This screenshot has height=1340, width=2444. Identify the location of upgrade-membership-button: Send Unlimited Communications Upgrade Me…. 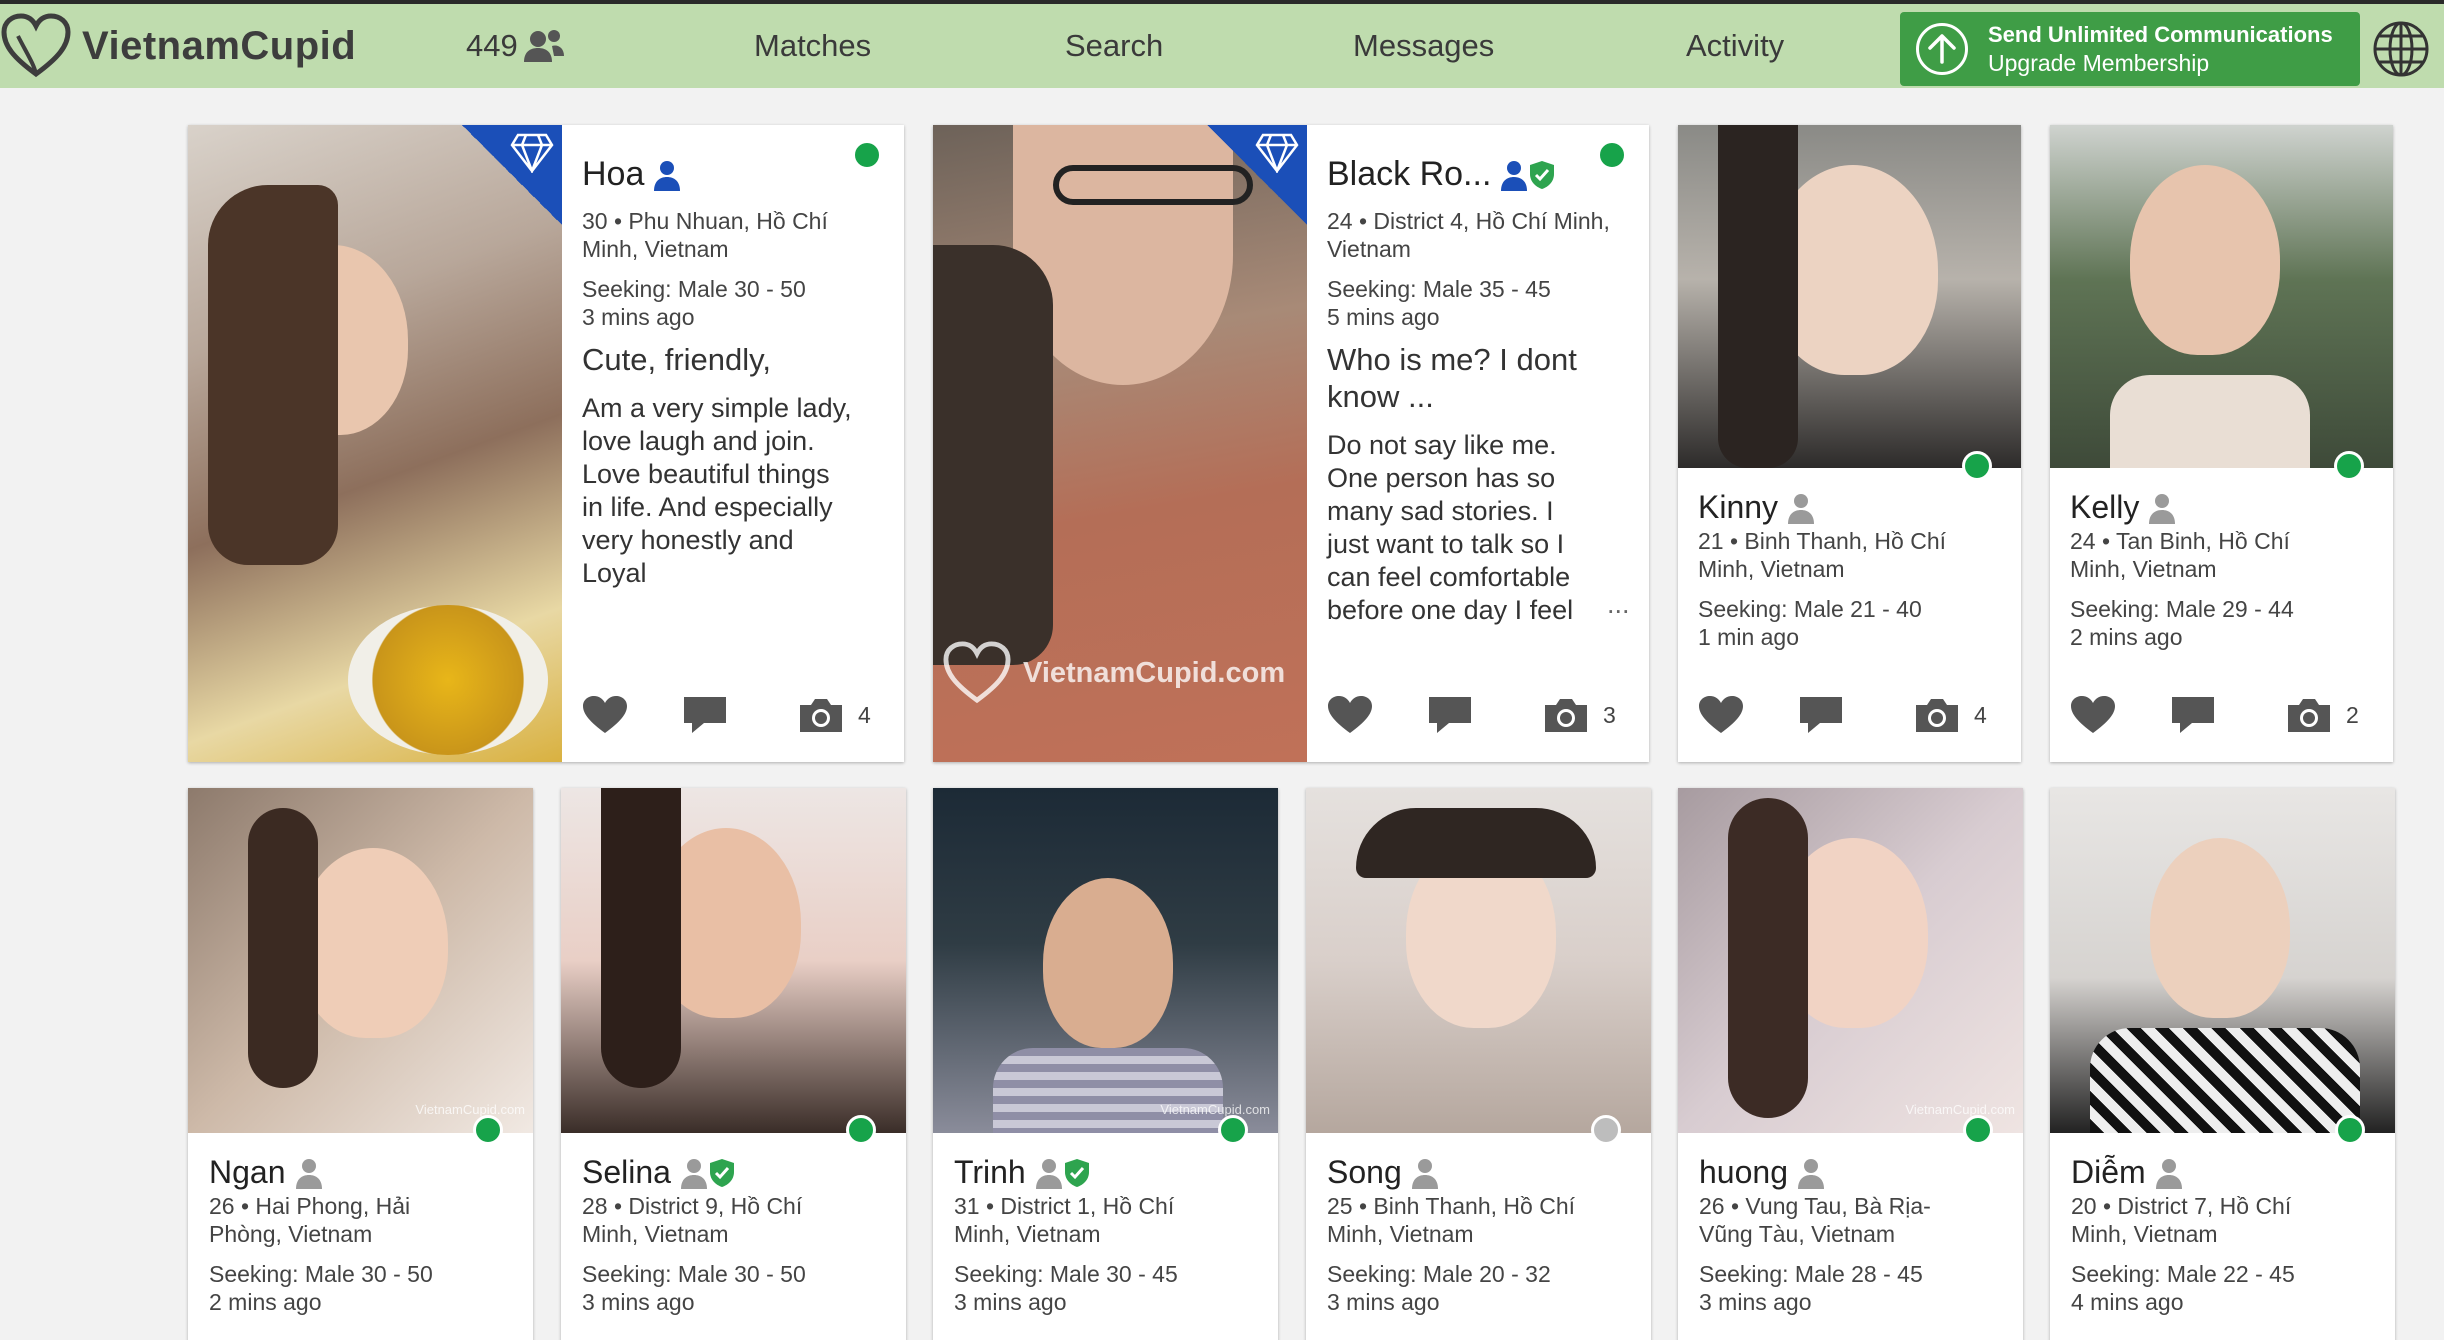
(2130, 49).